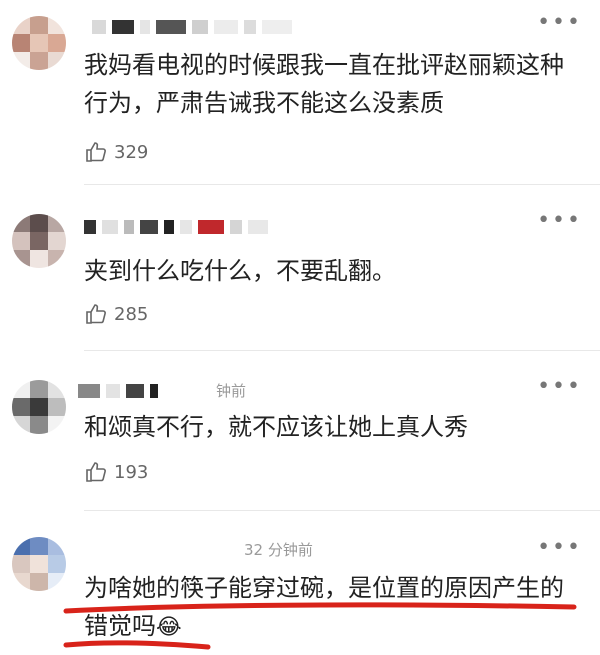  Describe the element at coordinates (240, 271) in the screenshot. I see `comment-text: 夹到什么吃什么，不要乱翻。` at that location.